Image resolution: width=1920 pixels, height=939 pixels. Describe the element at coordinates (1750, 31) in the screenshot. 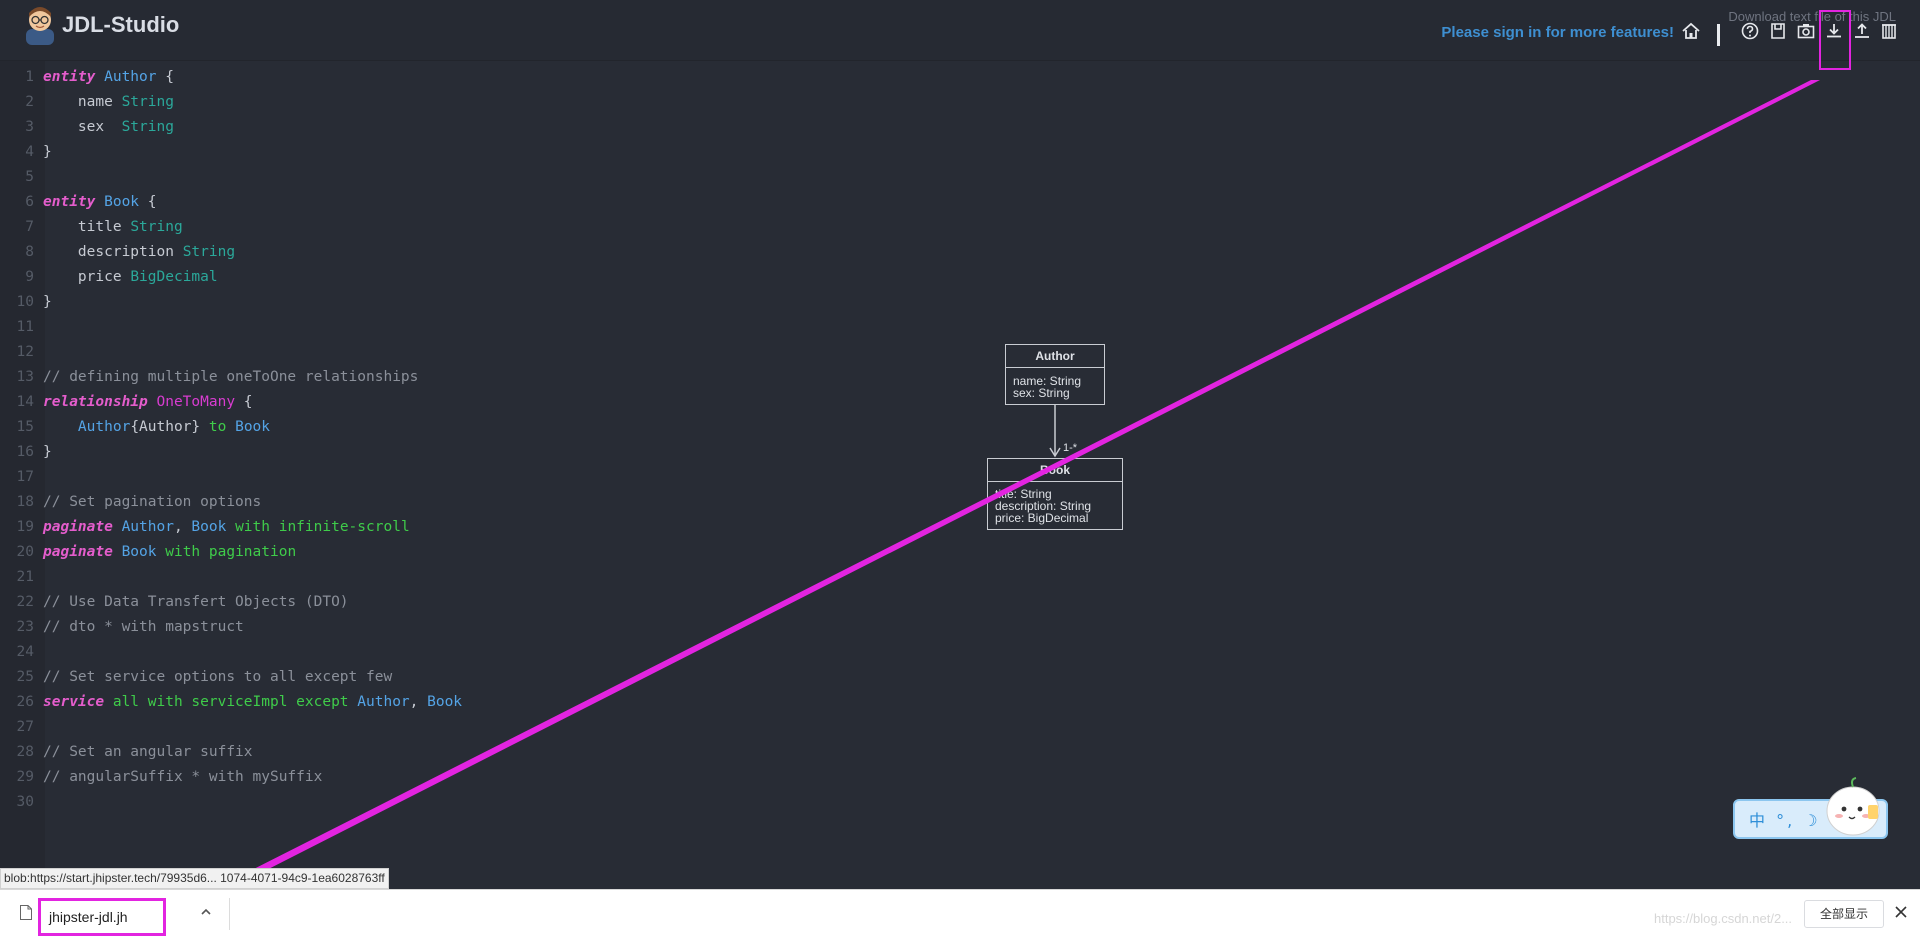

I see `help-icon` at that location.